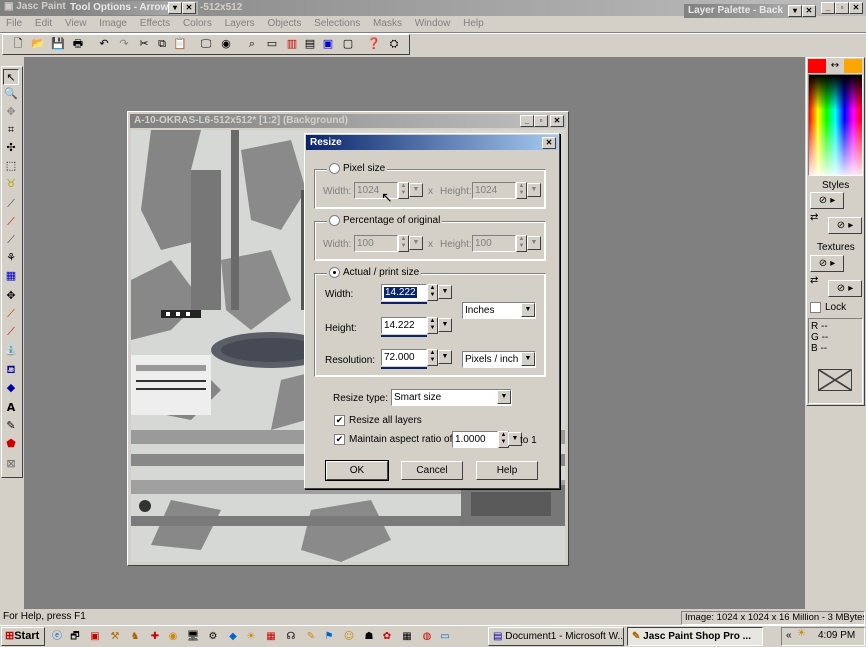 Image resolution: width=866 pixels, height=647 pixels. I want to click on swap-styles-icon: ⇄, so click(814, 217).